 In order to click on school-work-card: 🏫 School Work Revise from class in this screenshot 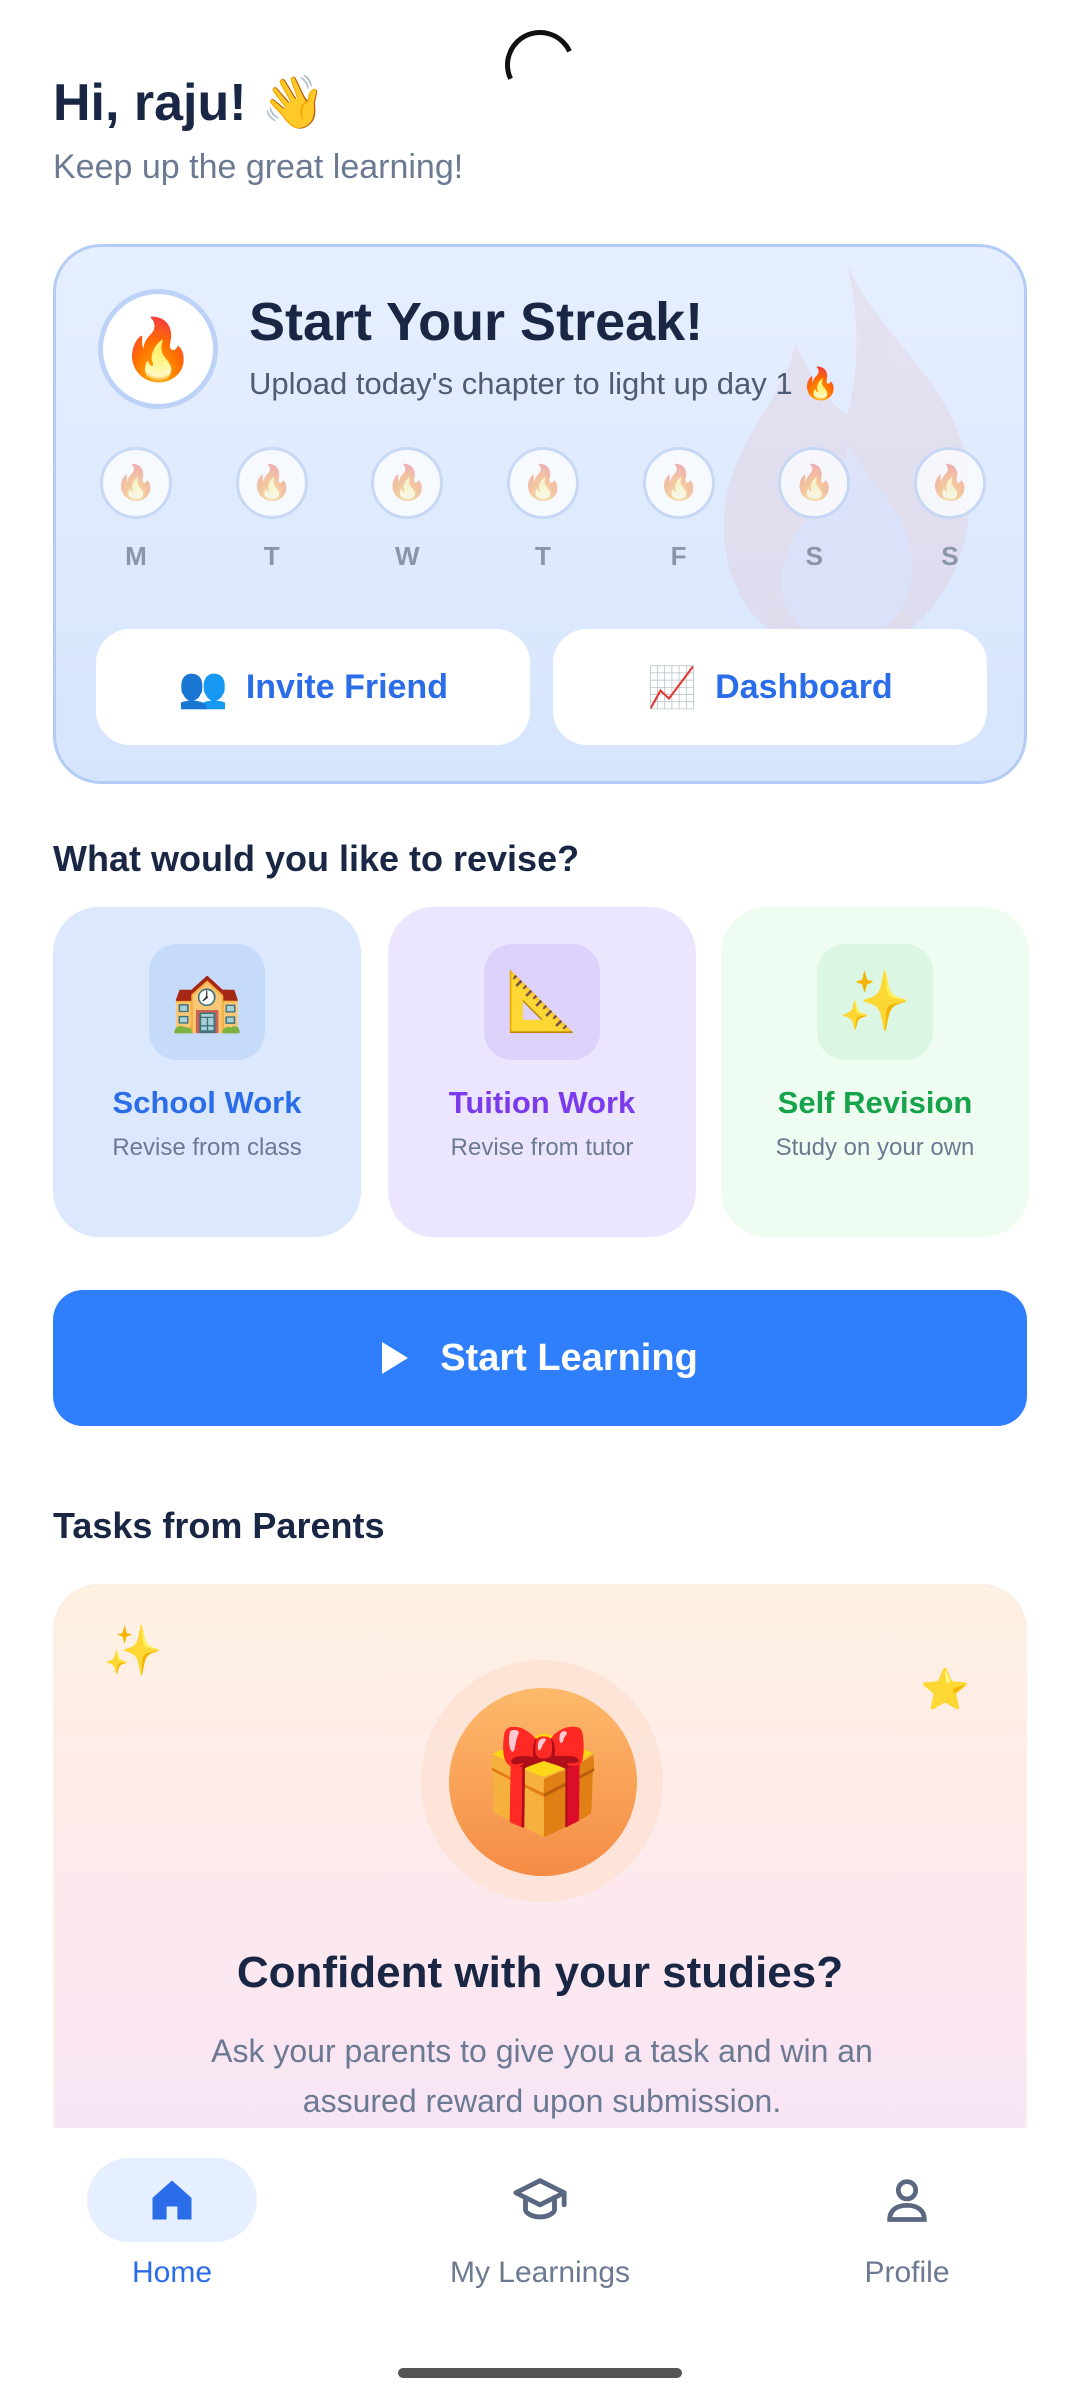, I will do `click(207, 1072)`.